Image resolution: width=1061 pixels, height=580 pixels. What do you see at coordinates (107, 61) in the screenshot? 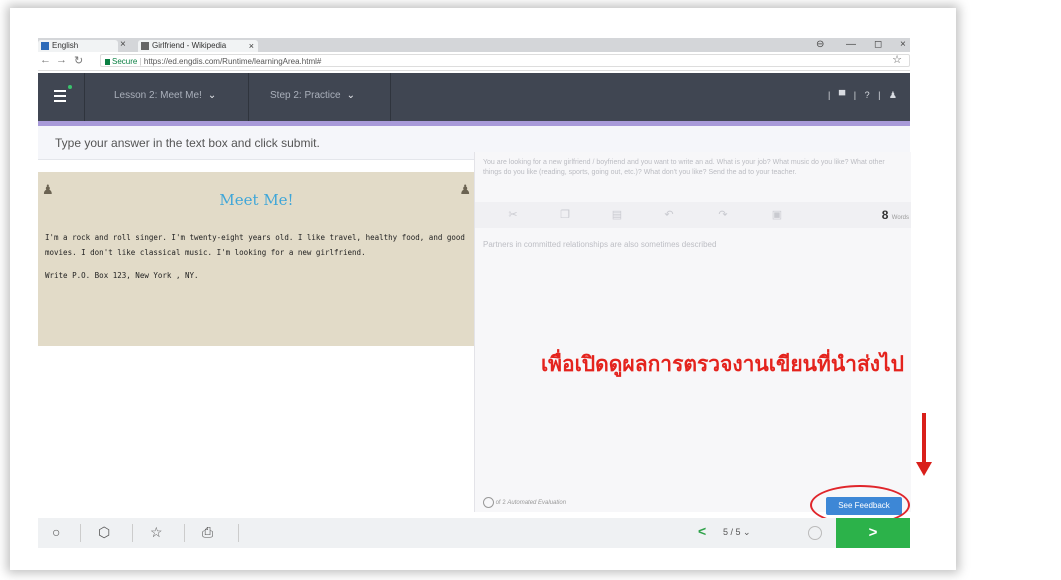
I see `lock-icon` at bounding box center [107, 61].